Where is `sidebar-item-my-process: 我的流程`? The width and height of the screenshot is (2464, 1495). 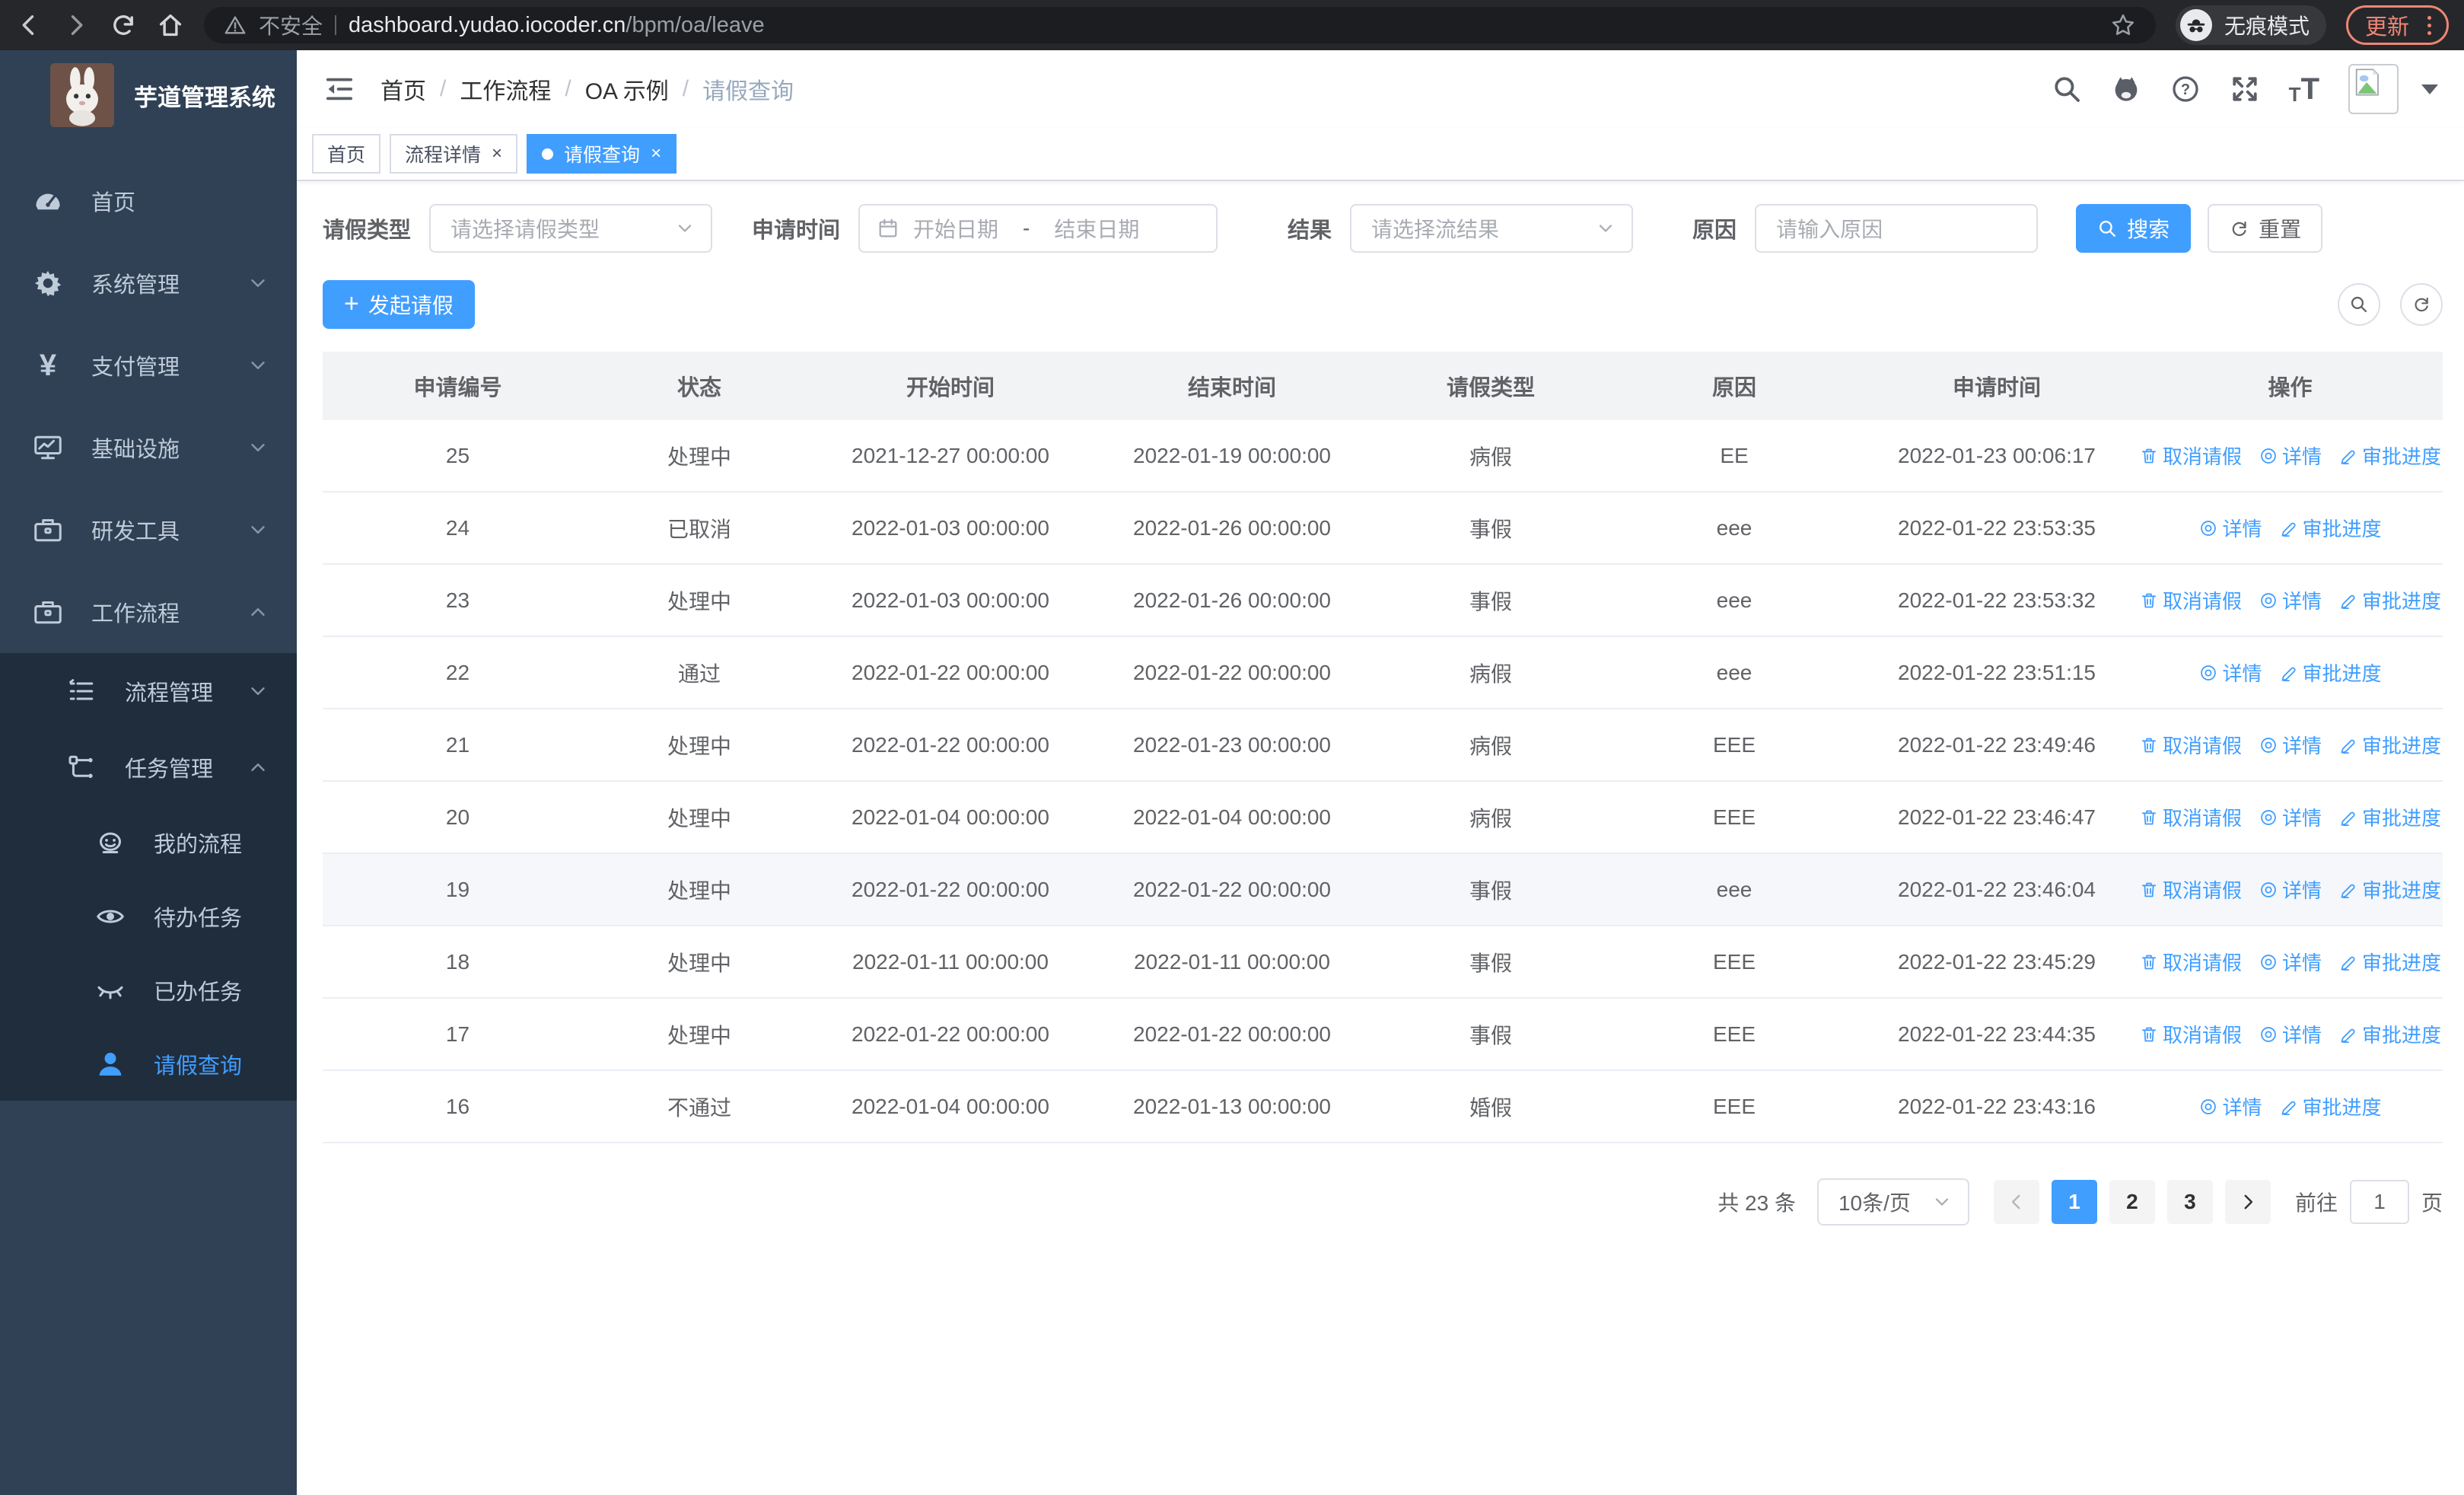 sidebar-item-my-process: 我的流程 is located at coordinates (148, 842).